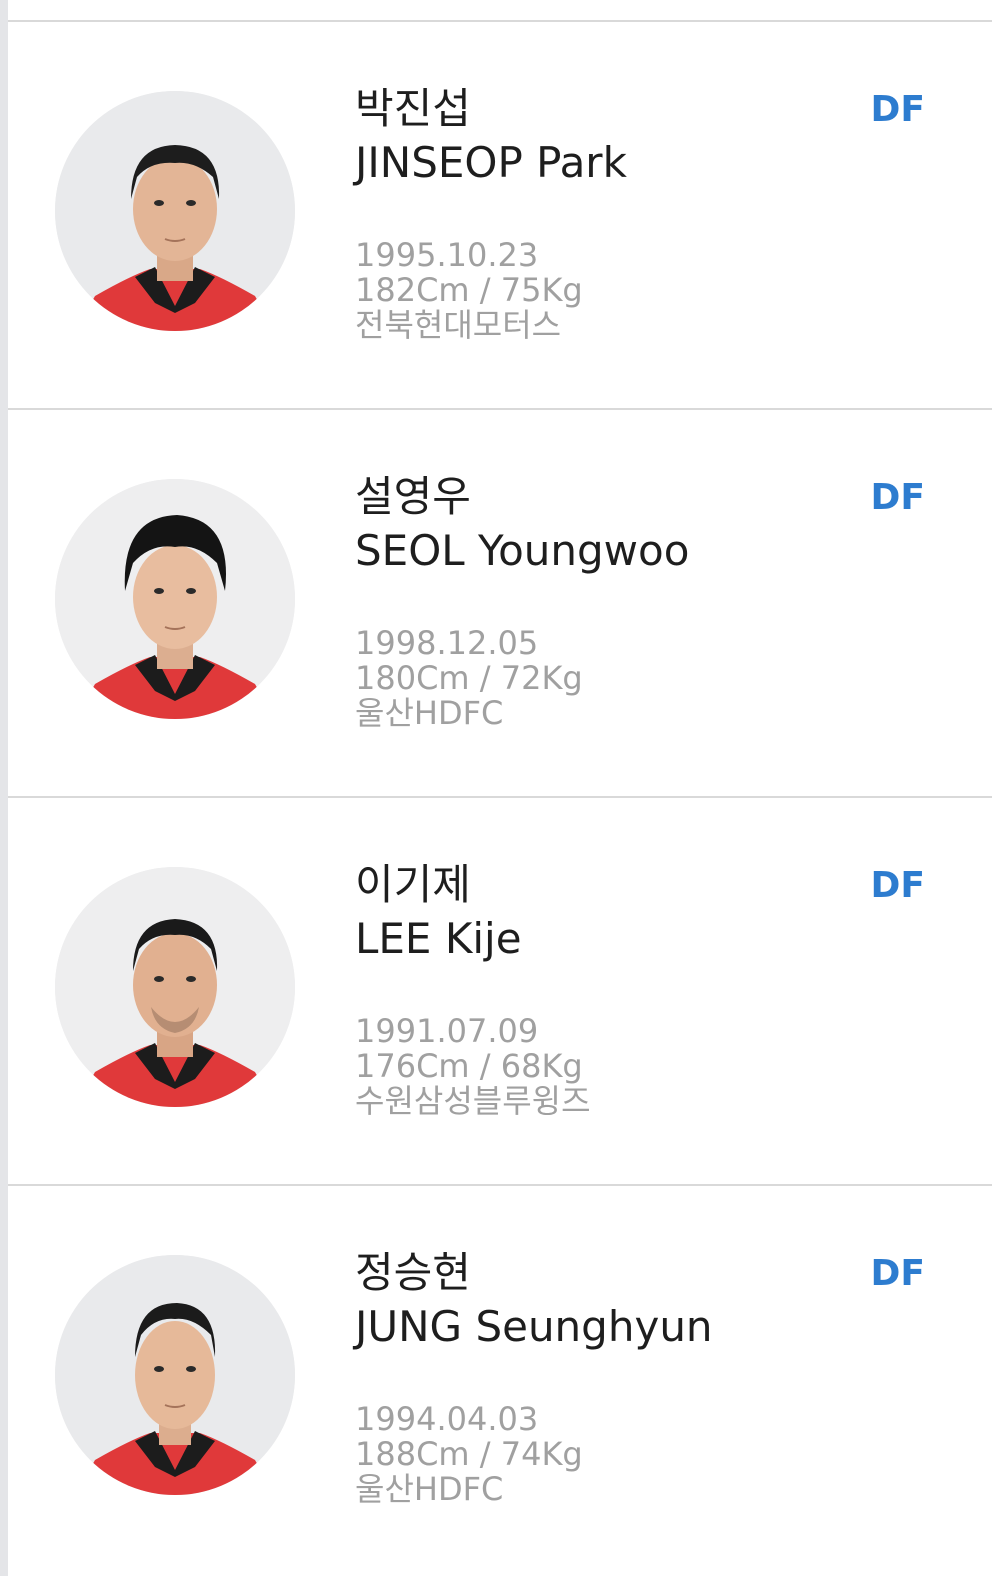 The image size is (997, 1576). I want to click on player-name-english: LEE Kije, so click(438, 938).